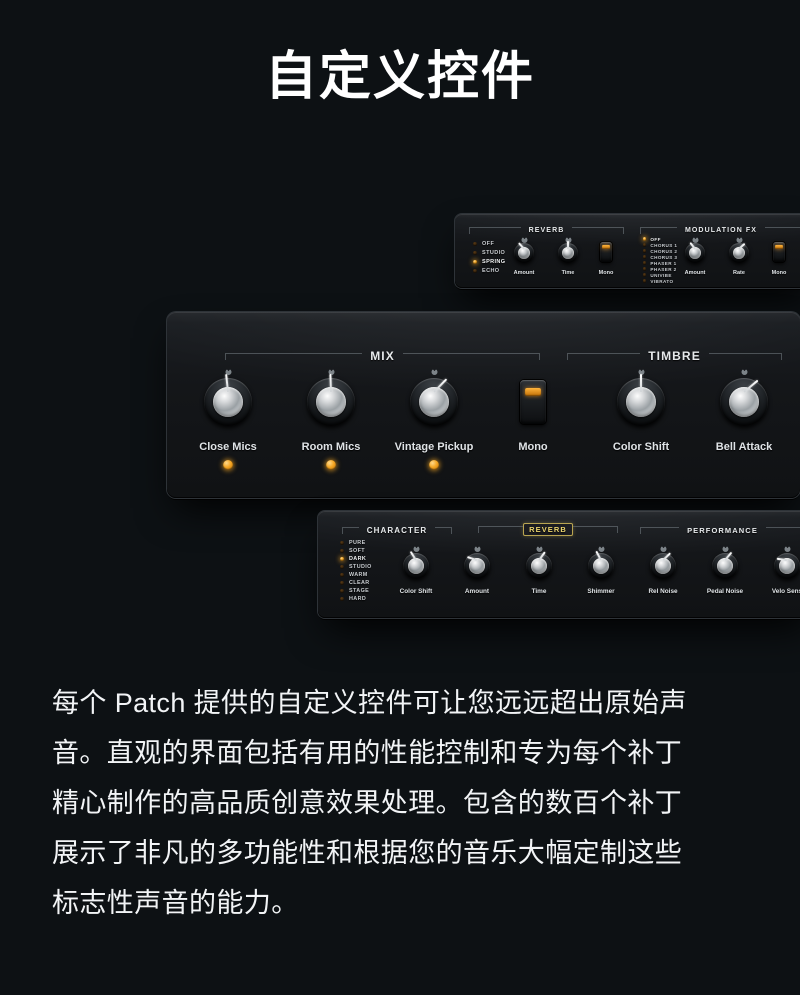 The width and height of the screenshot is (800, 995). I want to click on section-header-timbre: TIMBRE, so click(675, 356).